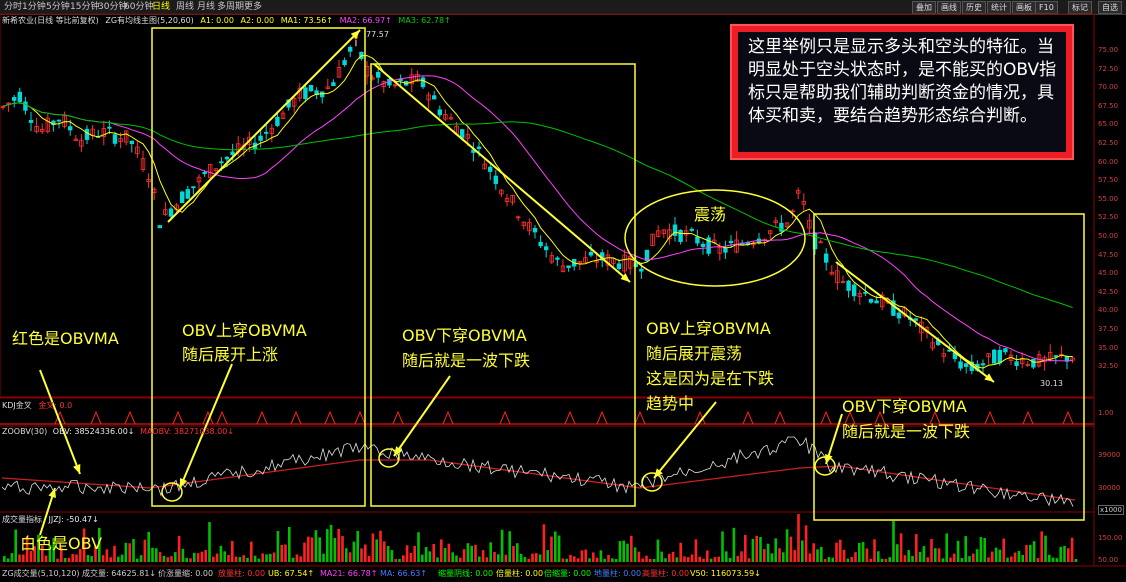 This screenshot has height=582, width=1126. I want to click on volume-info-line: 成交量指标 JJZJ: -50.47↓, so click(50, 520).